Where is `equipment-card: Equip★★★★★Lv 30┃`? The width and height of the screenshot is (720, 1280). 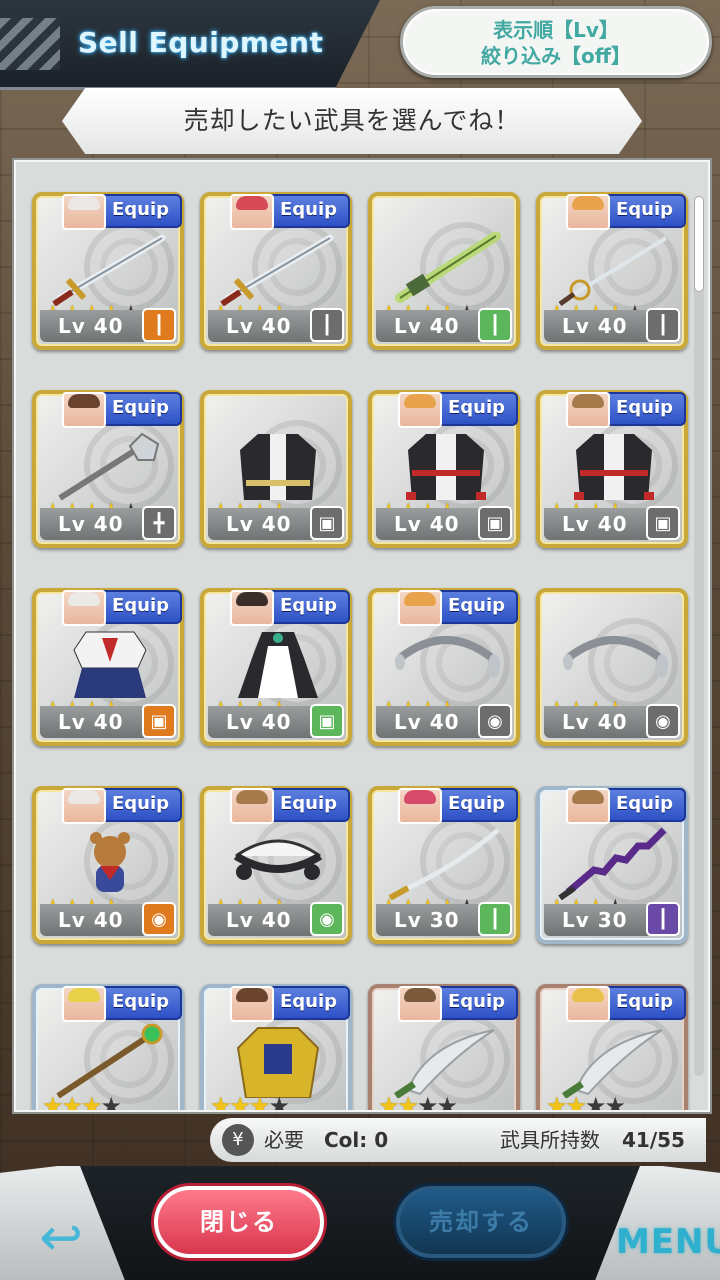 equipment-card: Equip★★★★★Lv 30┃ is located at coordinates (444, 865).